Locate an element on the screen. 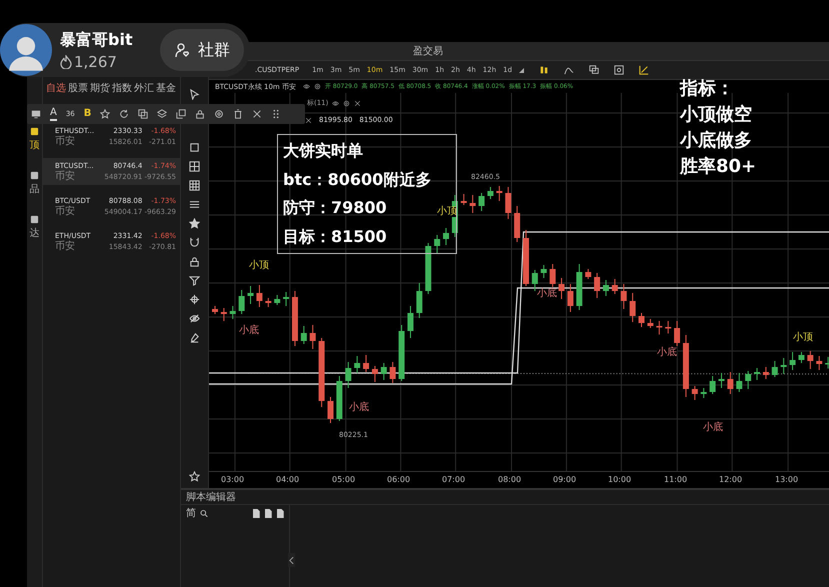  lines-icon is located at coordinates (194, 204).